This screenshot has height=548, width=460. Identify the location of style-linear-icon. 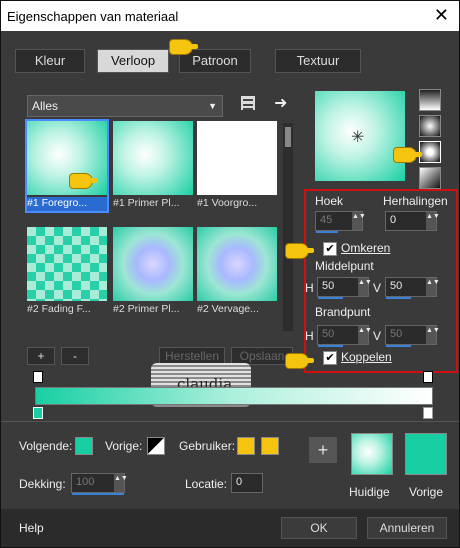
(430, 100).